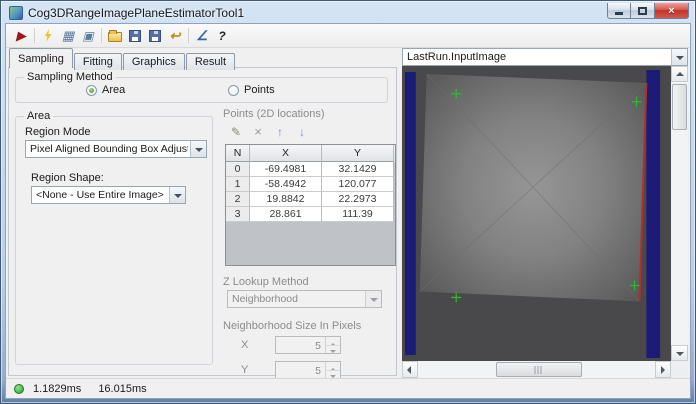  What do you see at coordinates (619, 11) in the screenshot?
I see `minimize-button` at bounding box center [619, 11].